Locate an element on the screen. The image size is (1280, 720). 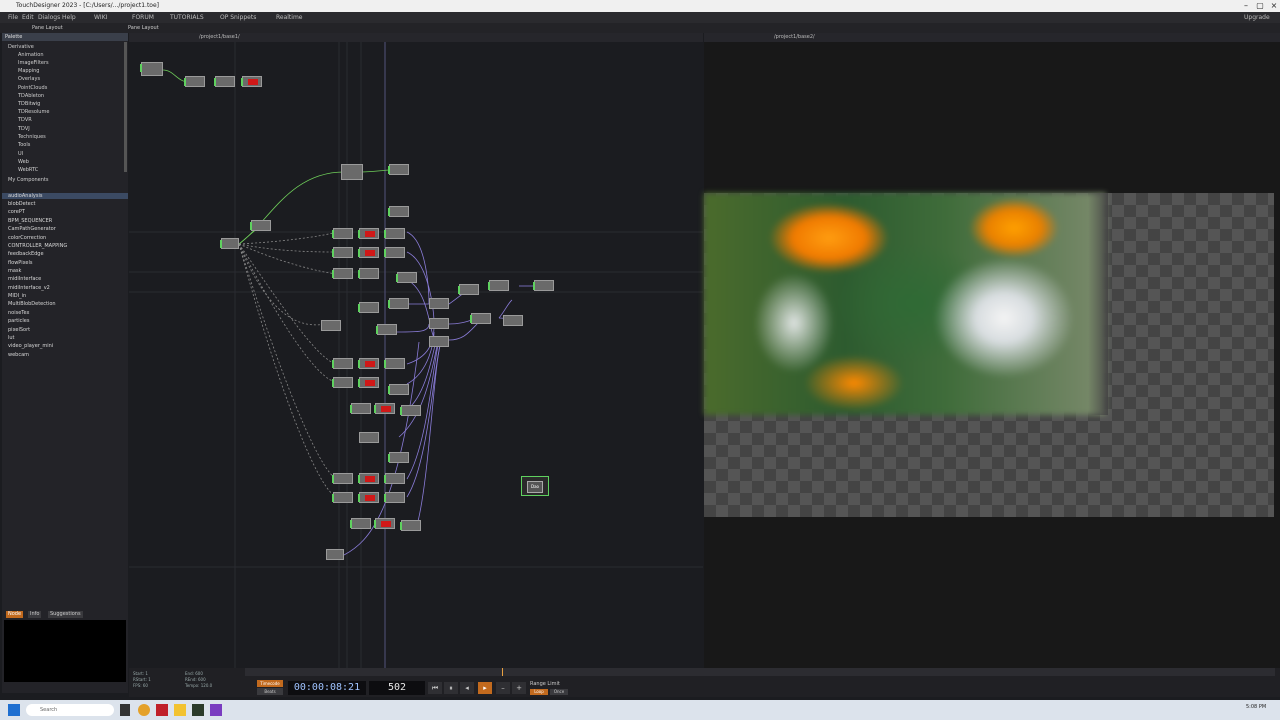
timecode-mode-button: Timecode is located at coordinates (270, 683).